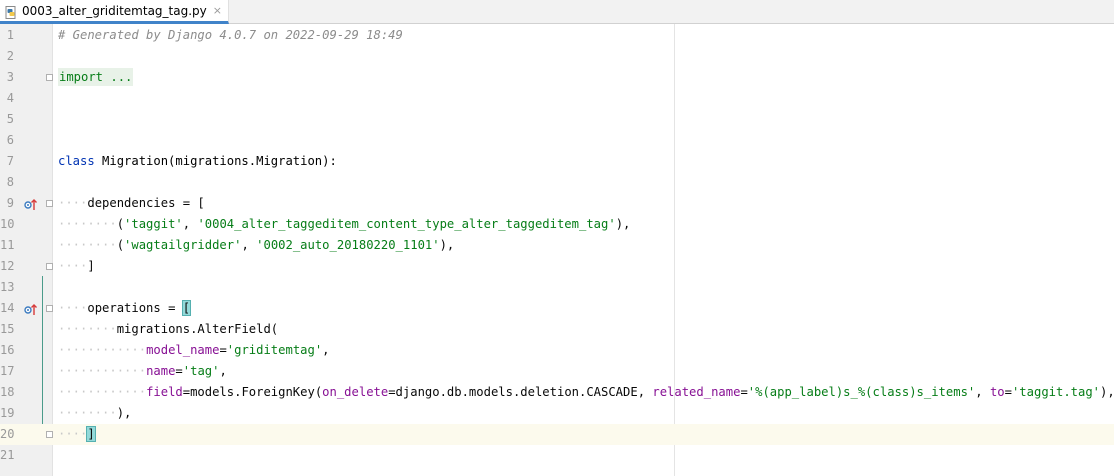  I want to click on code-line-6: 6, so click(557, 140).